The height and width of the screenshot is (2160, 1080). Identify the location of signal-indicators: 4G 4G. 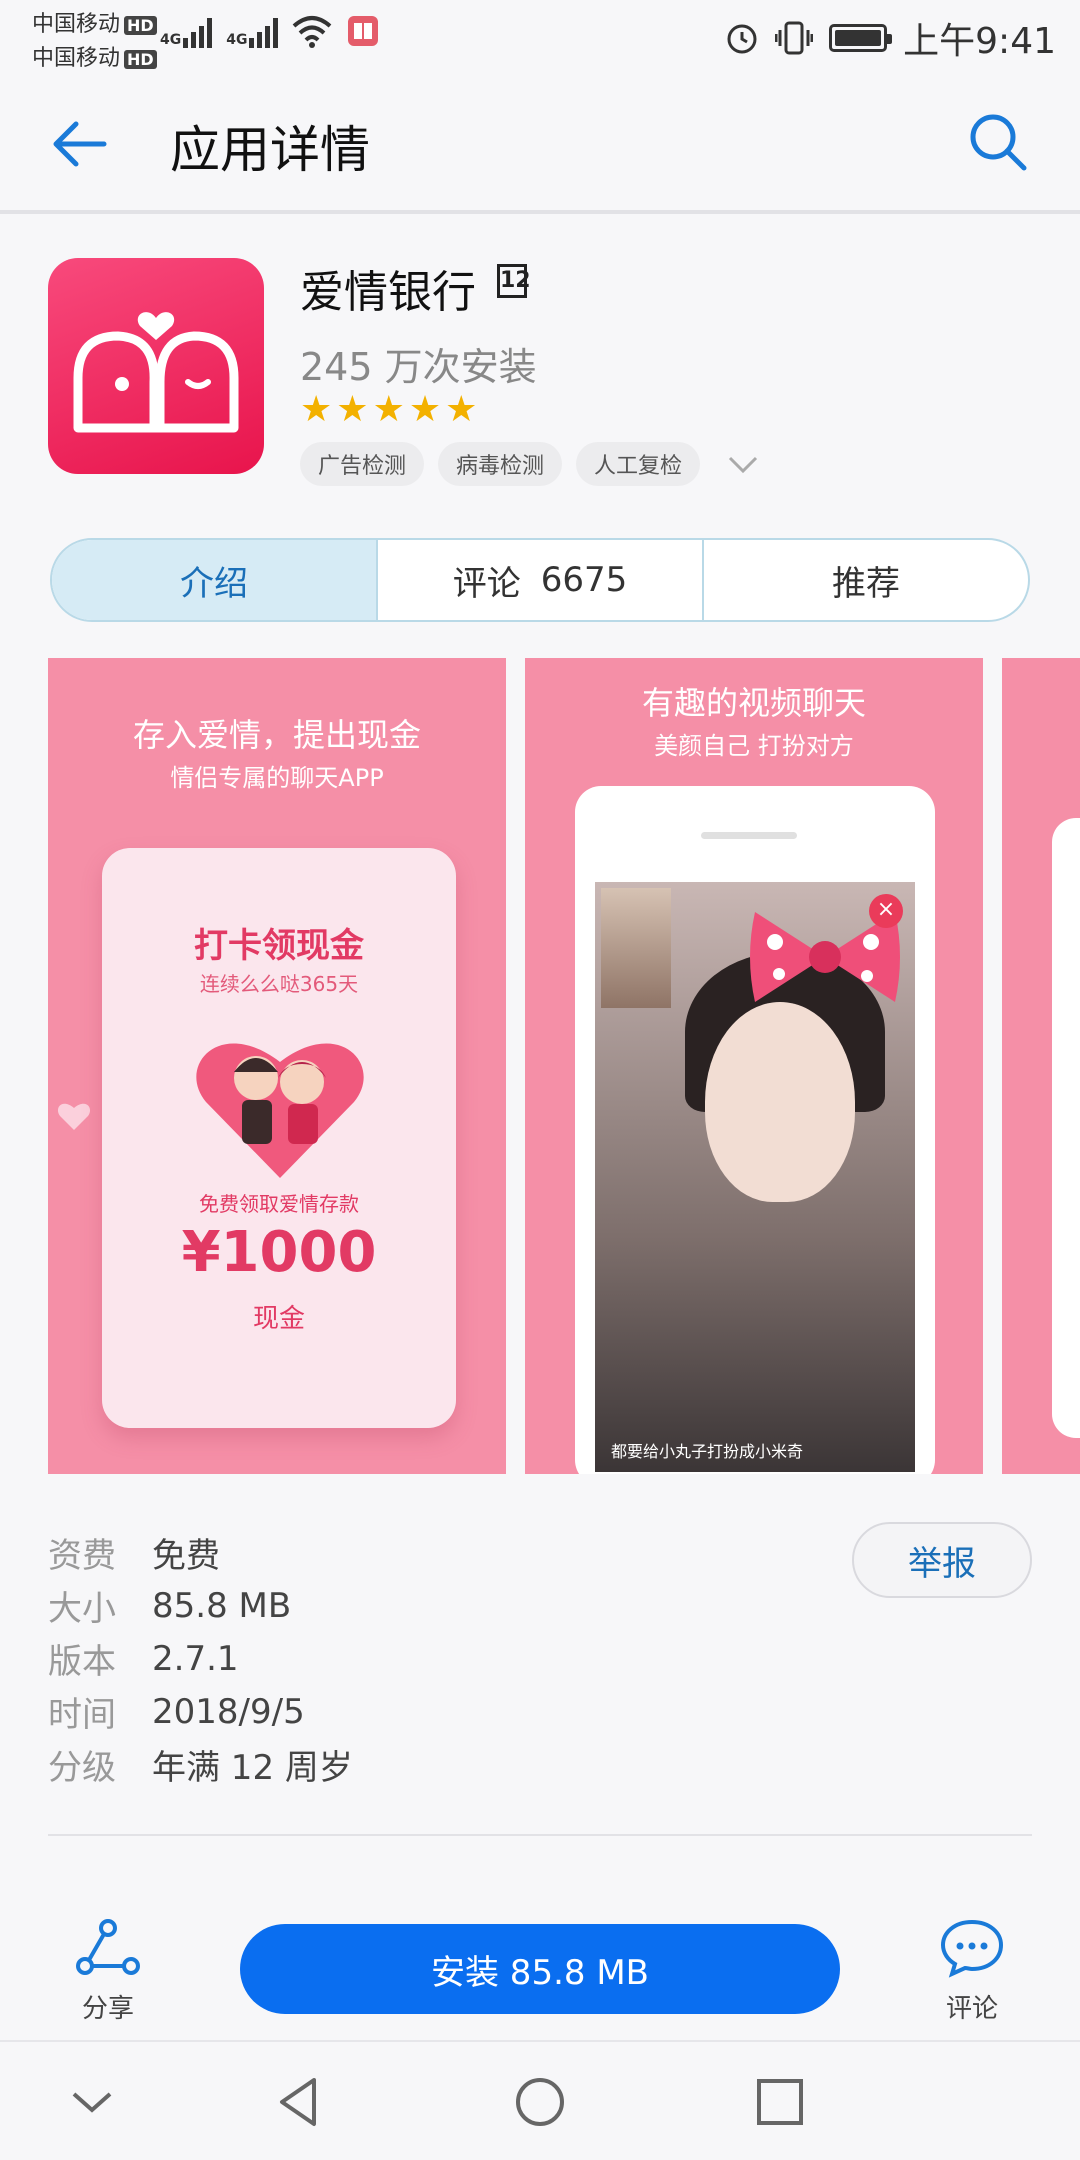
(270, 31).